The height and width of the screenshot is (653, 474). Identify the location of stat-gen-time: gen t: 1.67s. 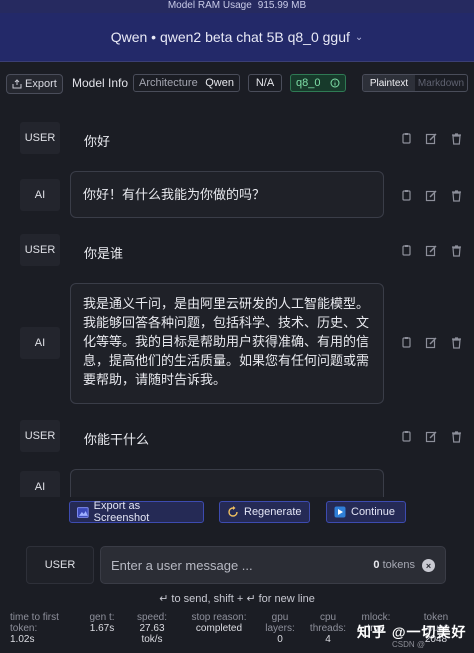
(102, 623).